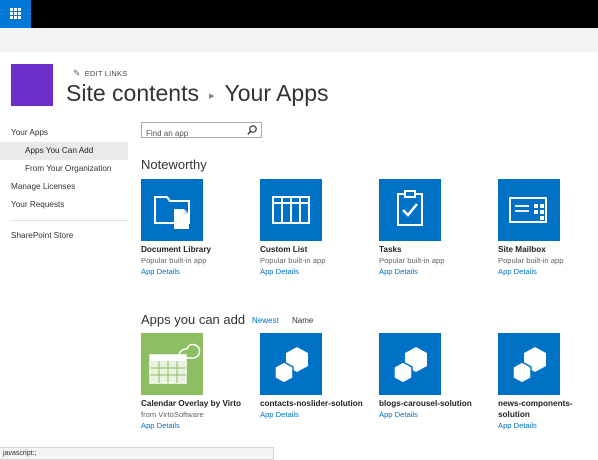  I want to click on search-input, so click(192, 133).